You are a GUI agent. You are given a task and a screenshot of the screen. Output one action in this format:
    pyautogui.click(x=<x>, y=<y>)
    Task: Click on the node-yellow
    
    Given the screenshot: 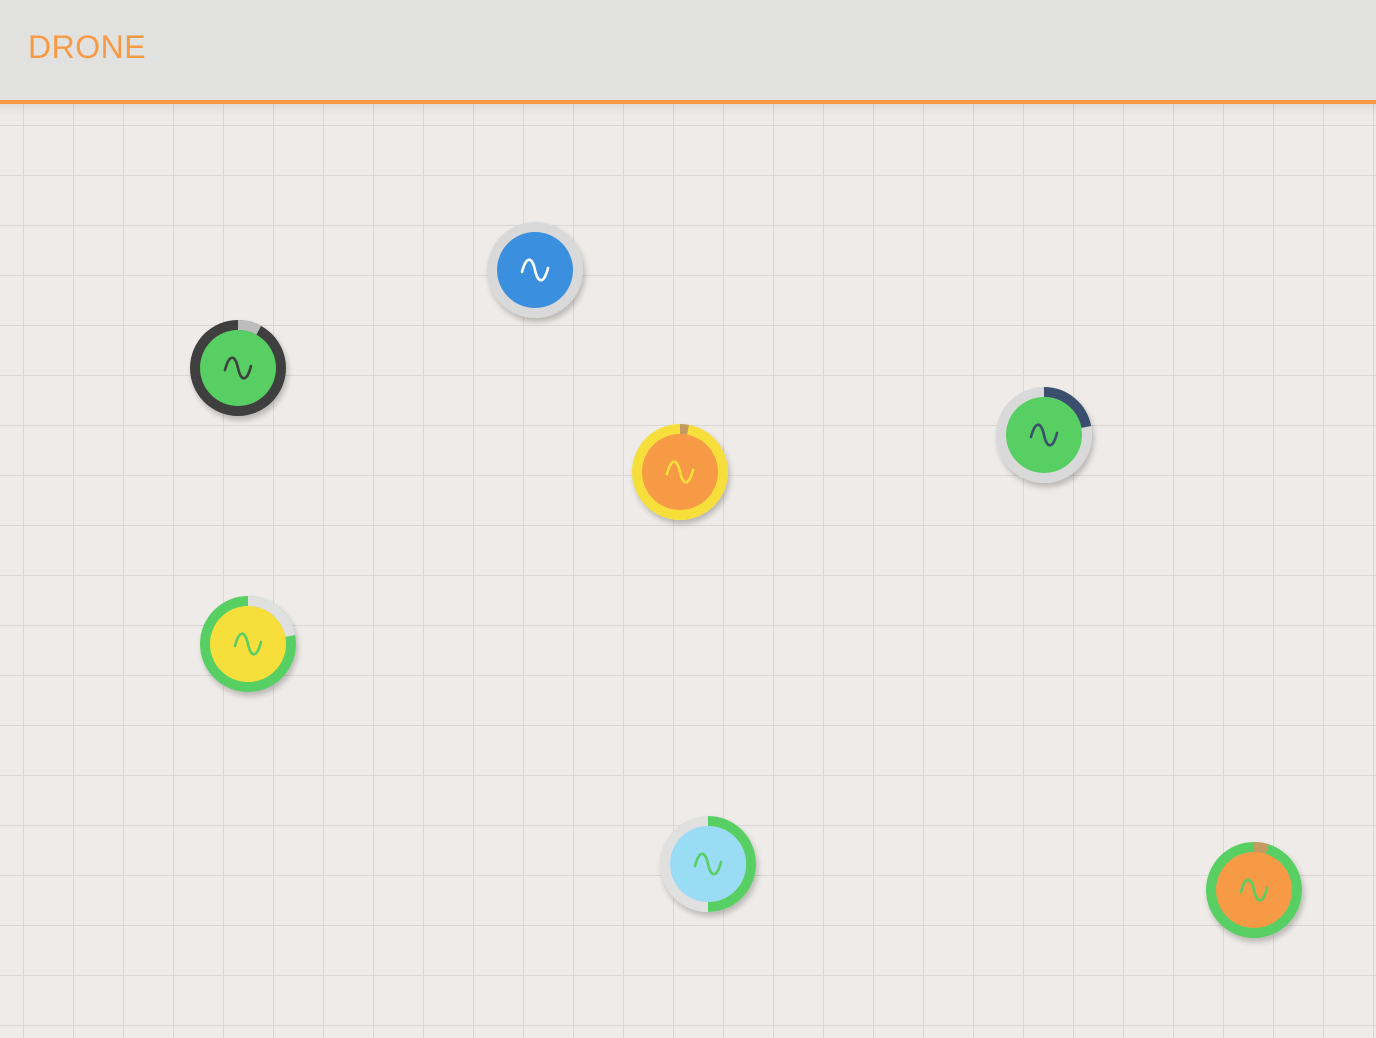 What is the action you would take?
    pyautogui.click(x=248, y=644)
    